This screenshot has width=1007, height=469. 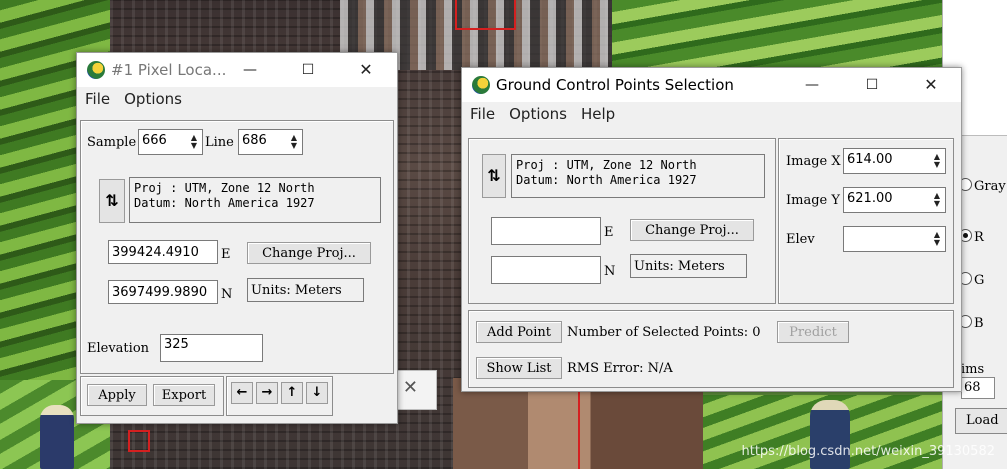 What do you see at coordinates (519, 368) in the screenshot?
I see `show-list-button: Show List` at bounding box center [519, 368].